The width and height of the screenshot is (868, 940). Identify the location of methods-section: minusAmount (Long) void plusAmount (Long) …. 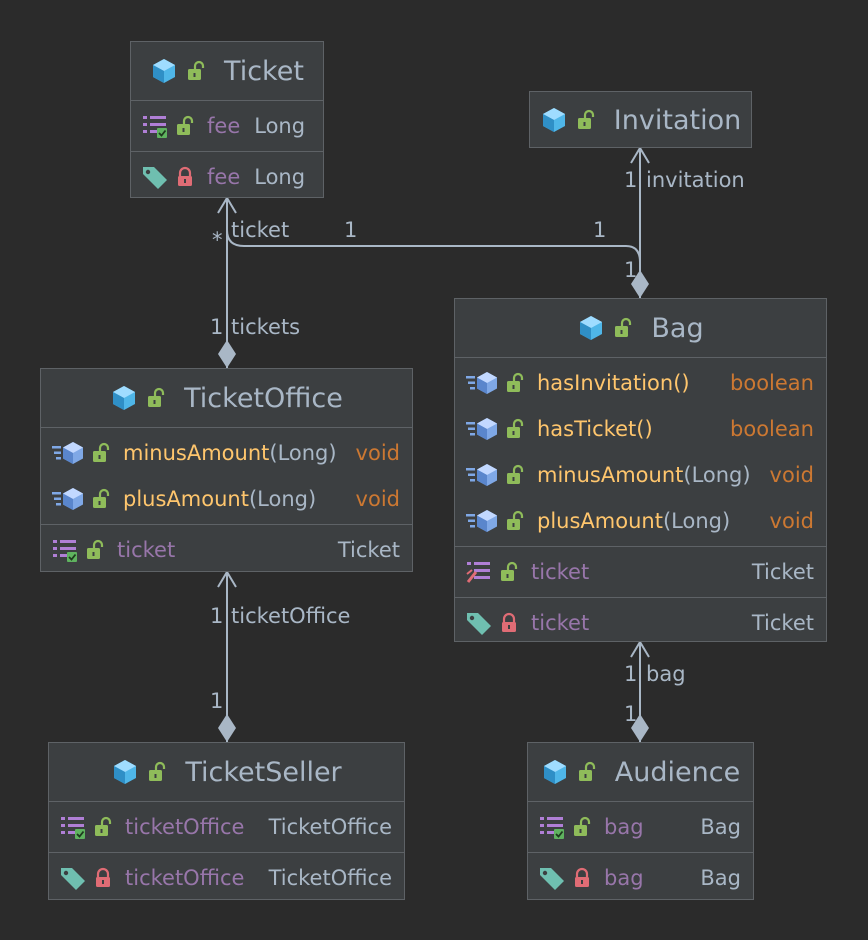
(226, 475).